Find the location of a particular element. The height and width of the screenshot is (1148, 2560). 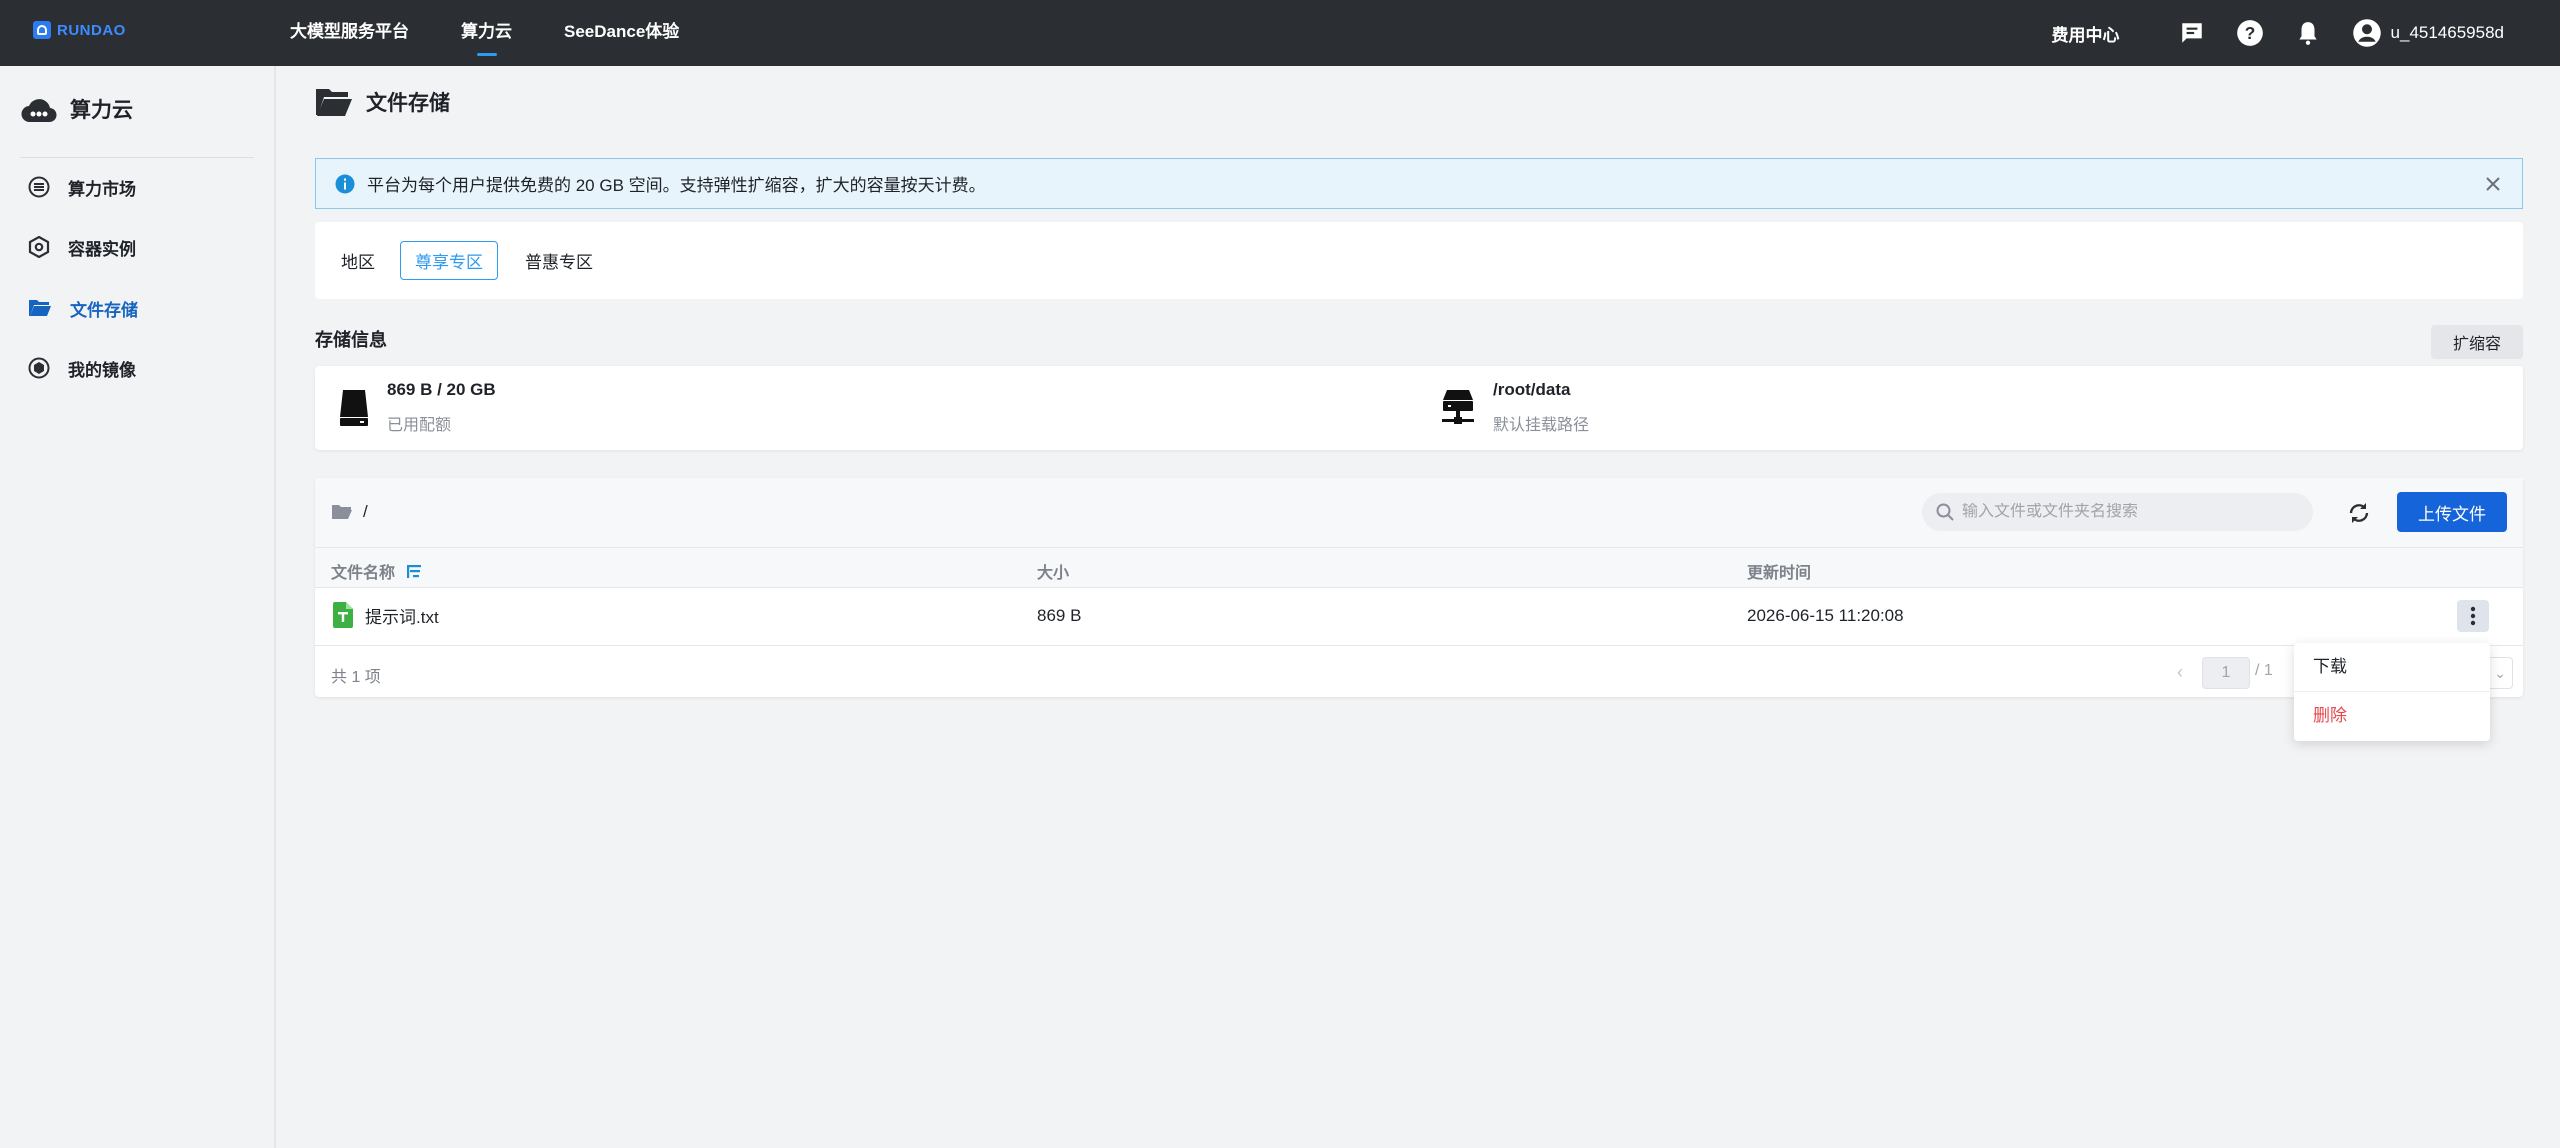

server-mount-icon is located at coordinates (1458, 406).